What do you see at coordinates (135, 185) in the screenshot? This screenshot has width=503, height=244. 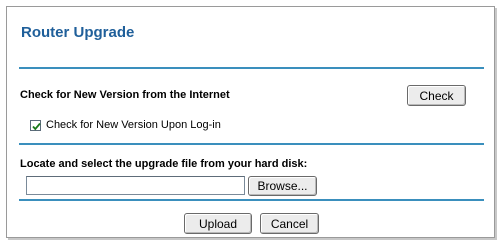 I see `file-path-input` at bounding box center [135, 185].